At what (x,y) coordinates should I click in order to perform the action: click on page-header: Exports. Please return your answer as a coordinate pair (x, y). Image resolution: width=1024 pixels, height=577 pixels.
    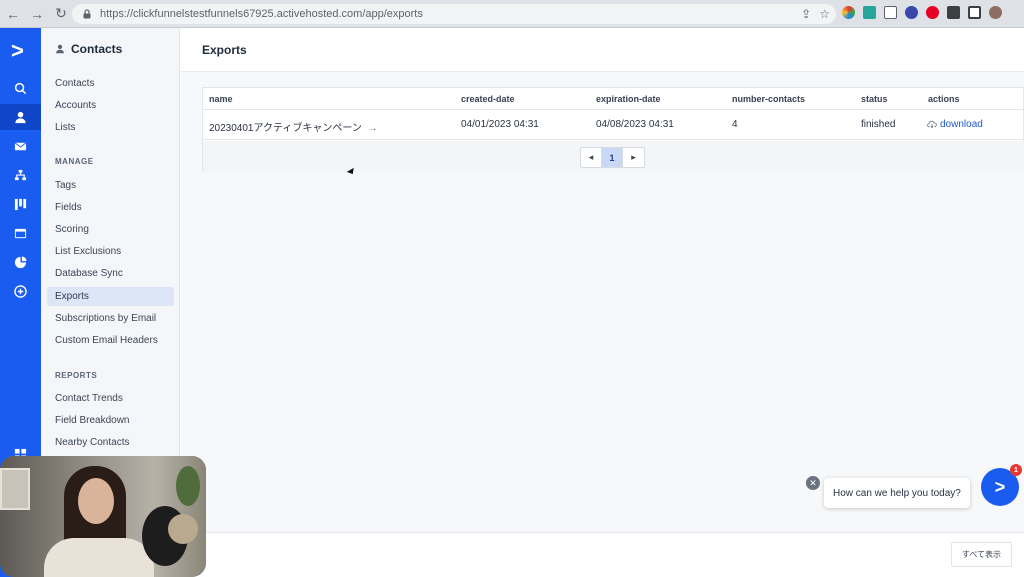
    Looking at the image, I should click on (602, 50).